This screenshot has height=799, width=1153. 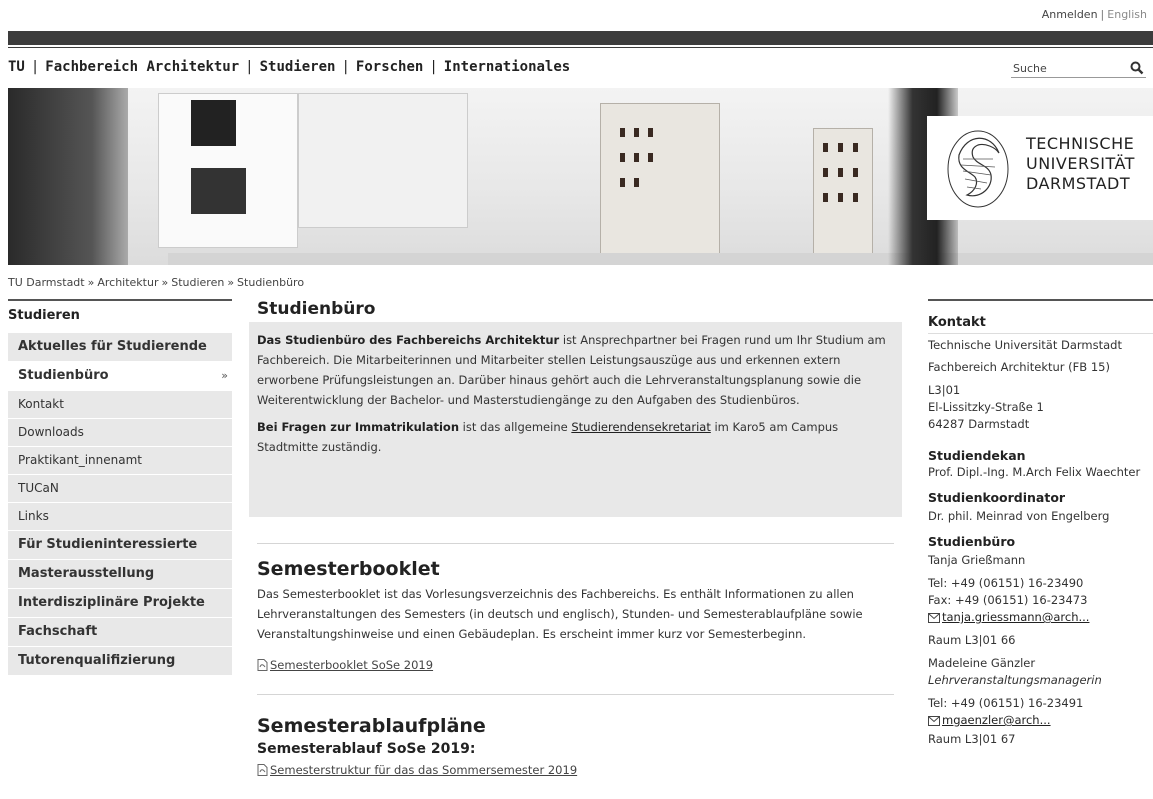 I want to click on logo-line-3: DARMSTADT, so click(x=1078, y=183).